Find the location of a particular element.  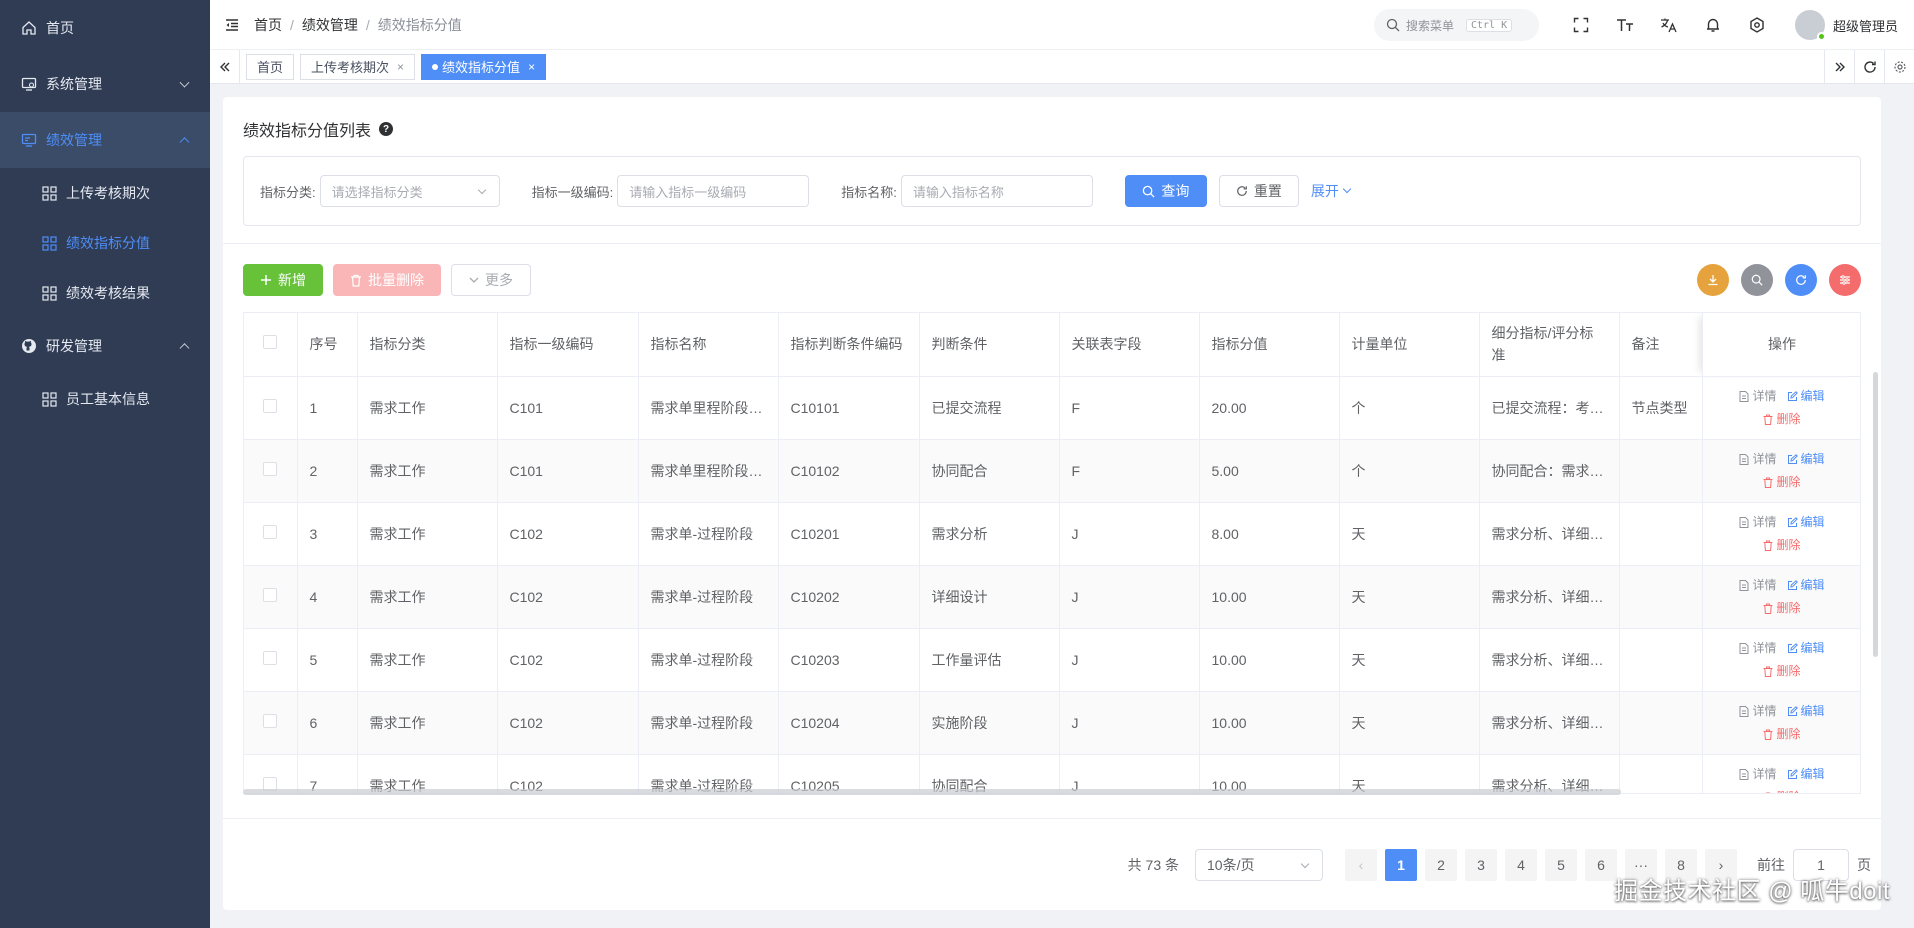

document-icon is located at coordinates (1745, 459).